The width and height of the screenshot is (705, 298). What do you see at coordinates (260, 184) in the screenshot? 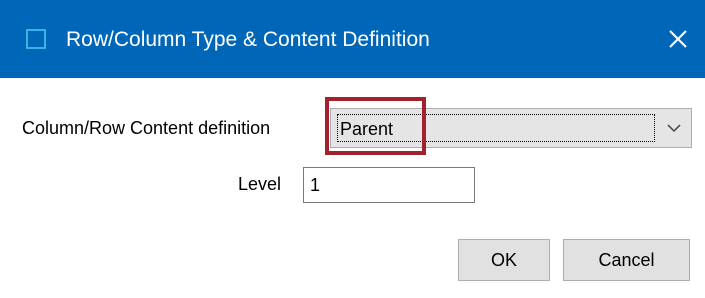
I see `level-label: Level` at bounding box center [260, 184].